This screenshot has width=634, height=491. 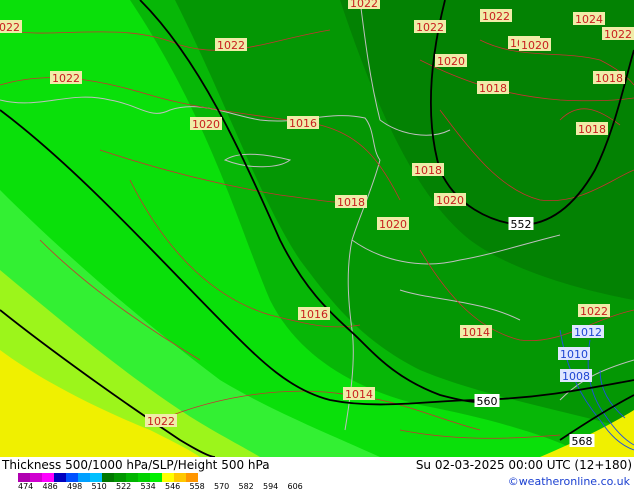 I want to click on height-label: 560, so click(x=487, y=401).